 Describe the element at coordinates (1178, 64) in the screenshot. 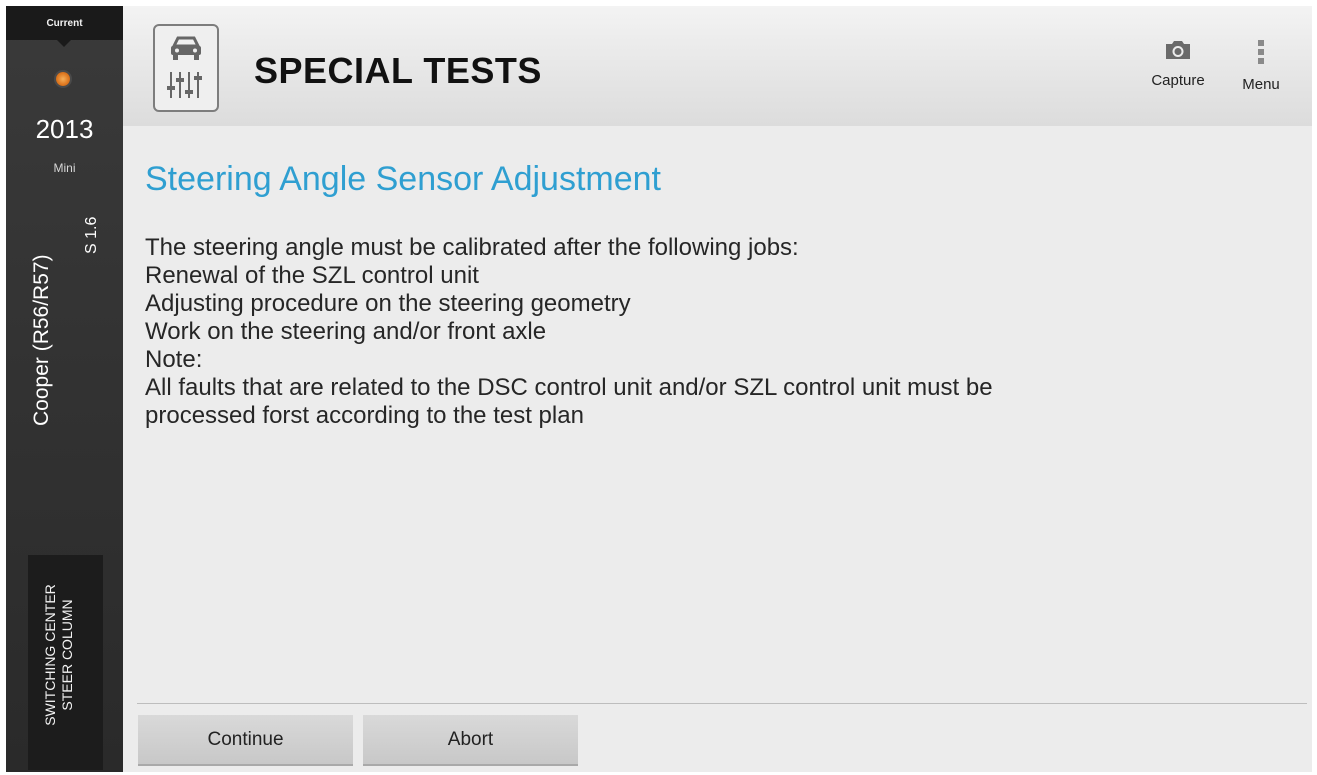

I see `capture-button: Capture` at that location.